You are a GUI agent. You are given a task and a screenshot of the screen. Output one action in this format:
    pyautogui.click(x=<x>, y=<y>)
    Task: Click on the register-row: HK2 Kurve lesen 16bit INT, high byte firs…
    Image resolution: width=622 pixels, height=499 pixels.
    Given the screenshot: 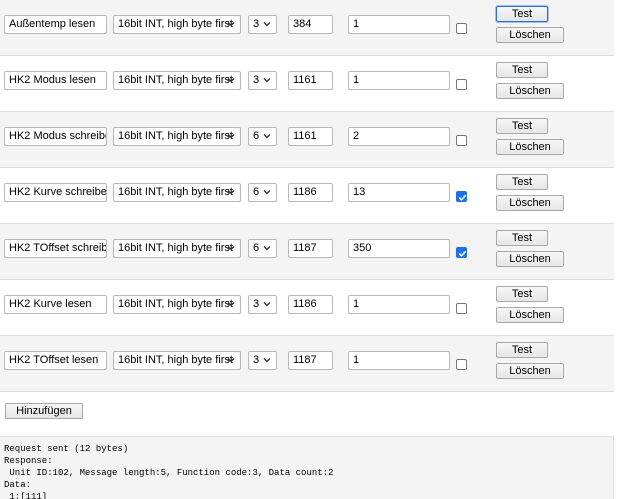 What is the action you would take?
    pyautogui.click(x=307, y=308)
    